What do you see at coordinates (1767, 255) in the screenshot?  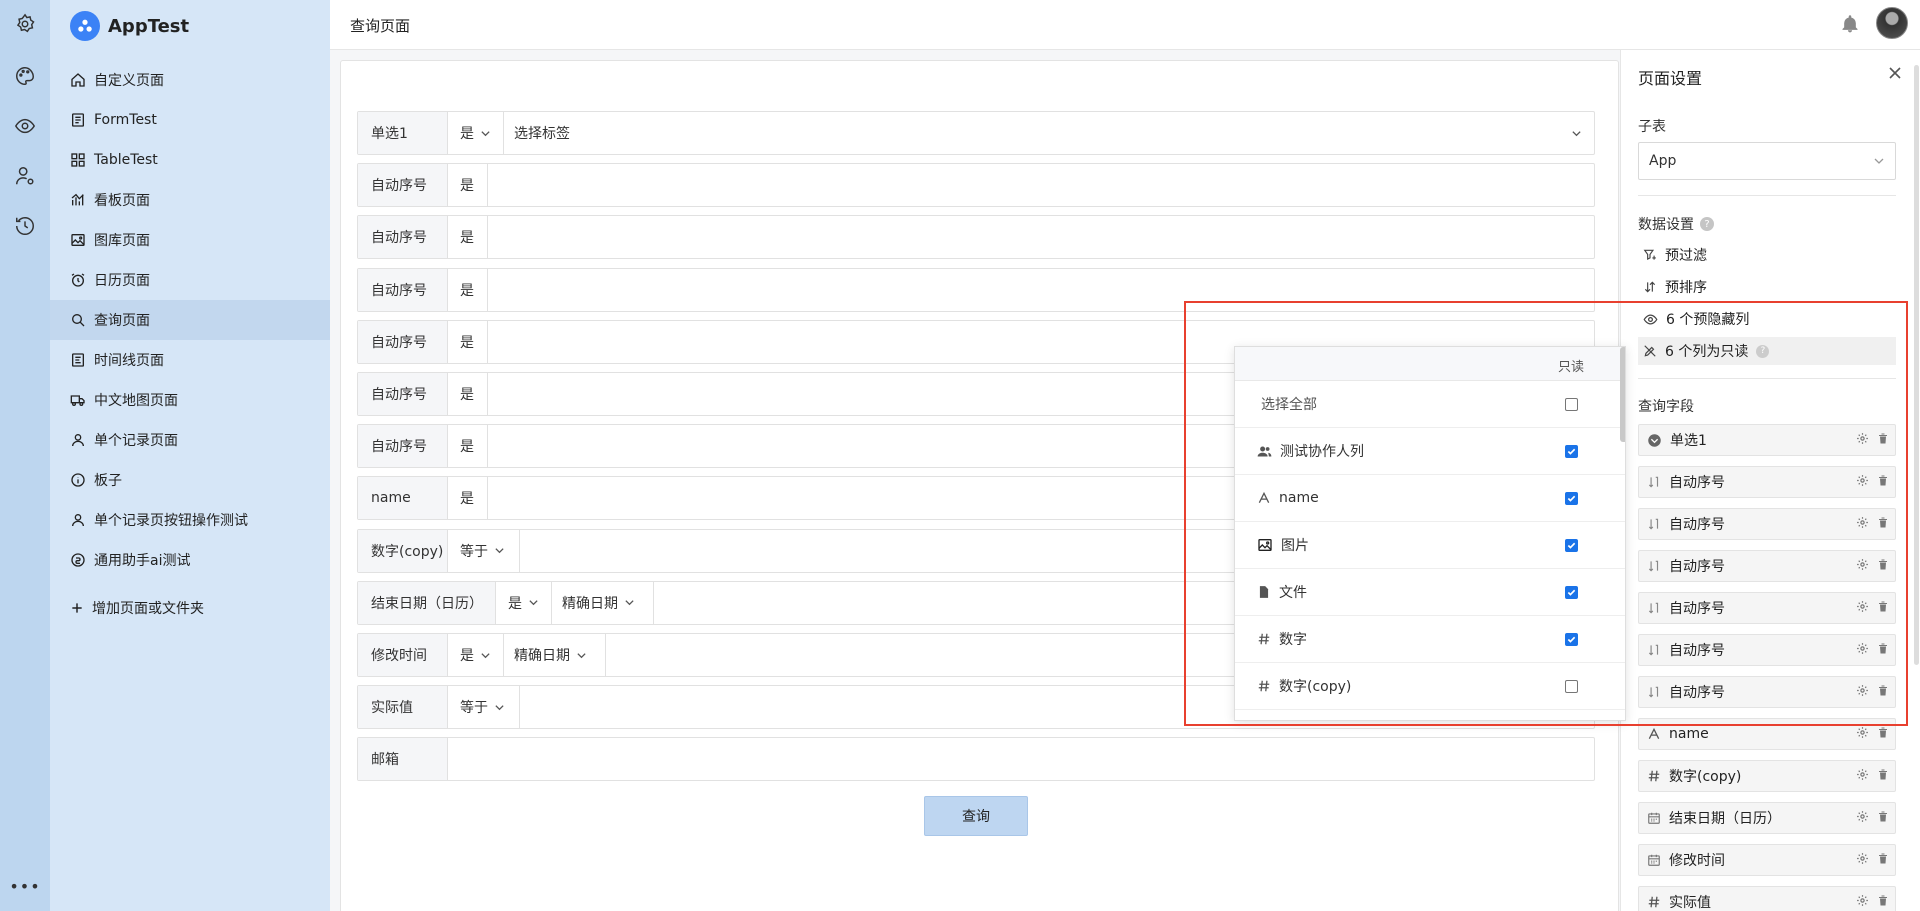 I see `data-setting-link: 预过滤` at bounding box center [1767, 255].